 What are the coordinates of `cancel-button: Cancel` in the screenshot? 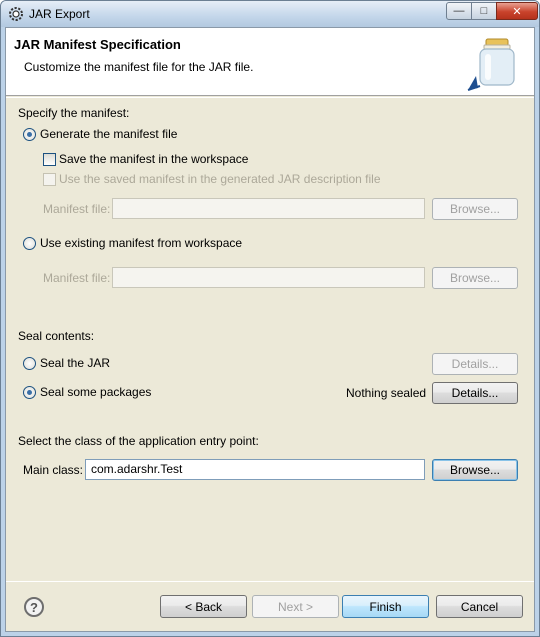 It's located at (479, 606).